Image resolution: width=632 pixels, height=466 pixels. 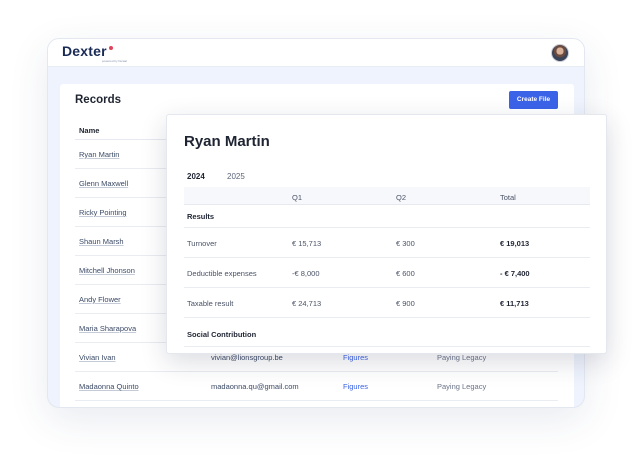 What do you see at coordinates (405, 273) in the screenshot?
I see `cell-q2: € 600` at bounding box center [405, 273].